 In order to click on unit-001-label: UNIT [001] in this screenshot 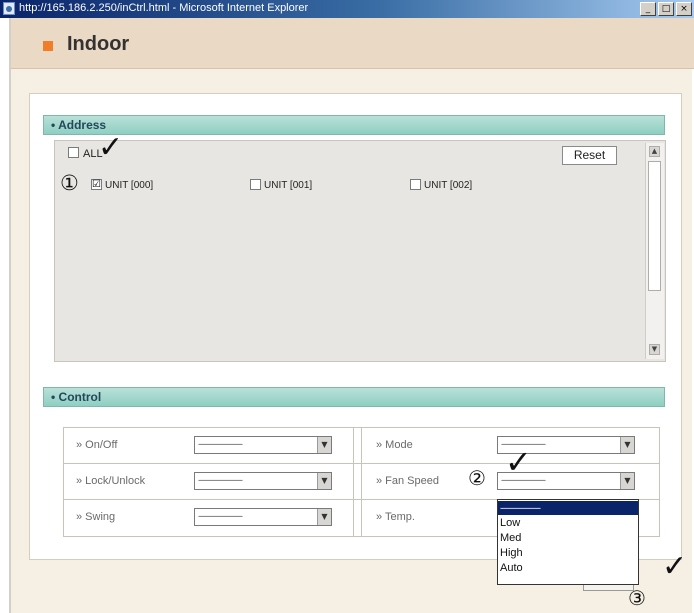, I will do `click(288, 185)`.